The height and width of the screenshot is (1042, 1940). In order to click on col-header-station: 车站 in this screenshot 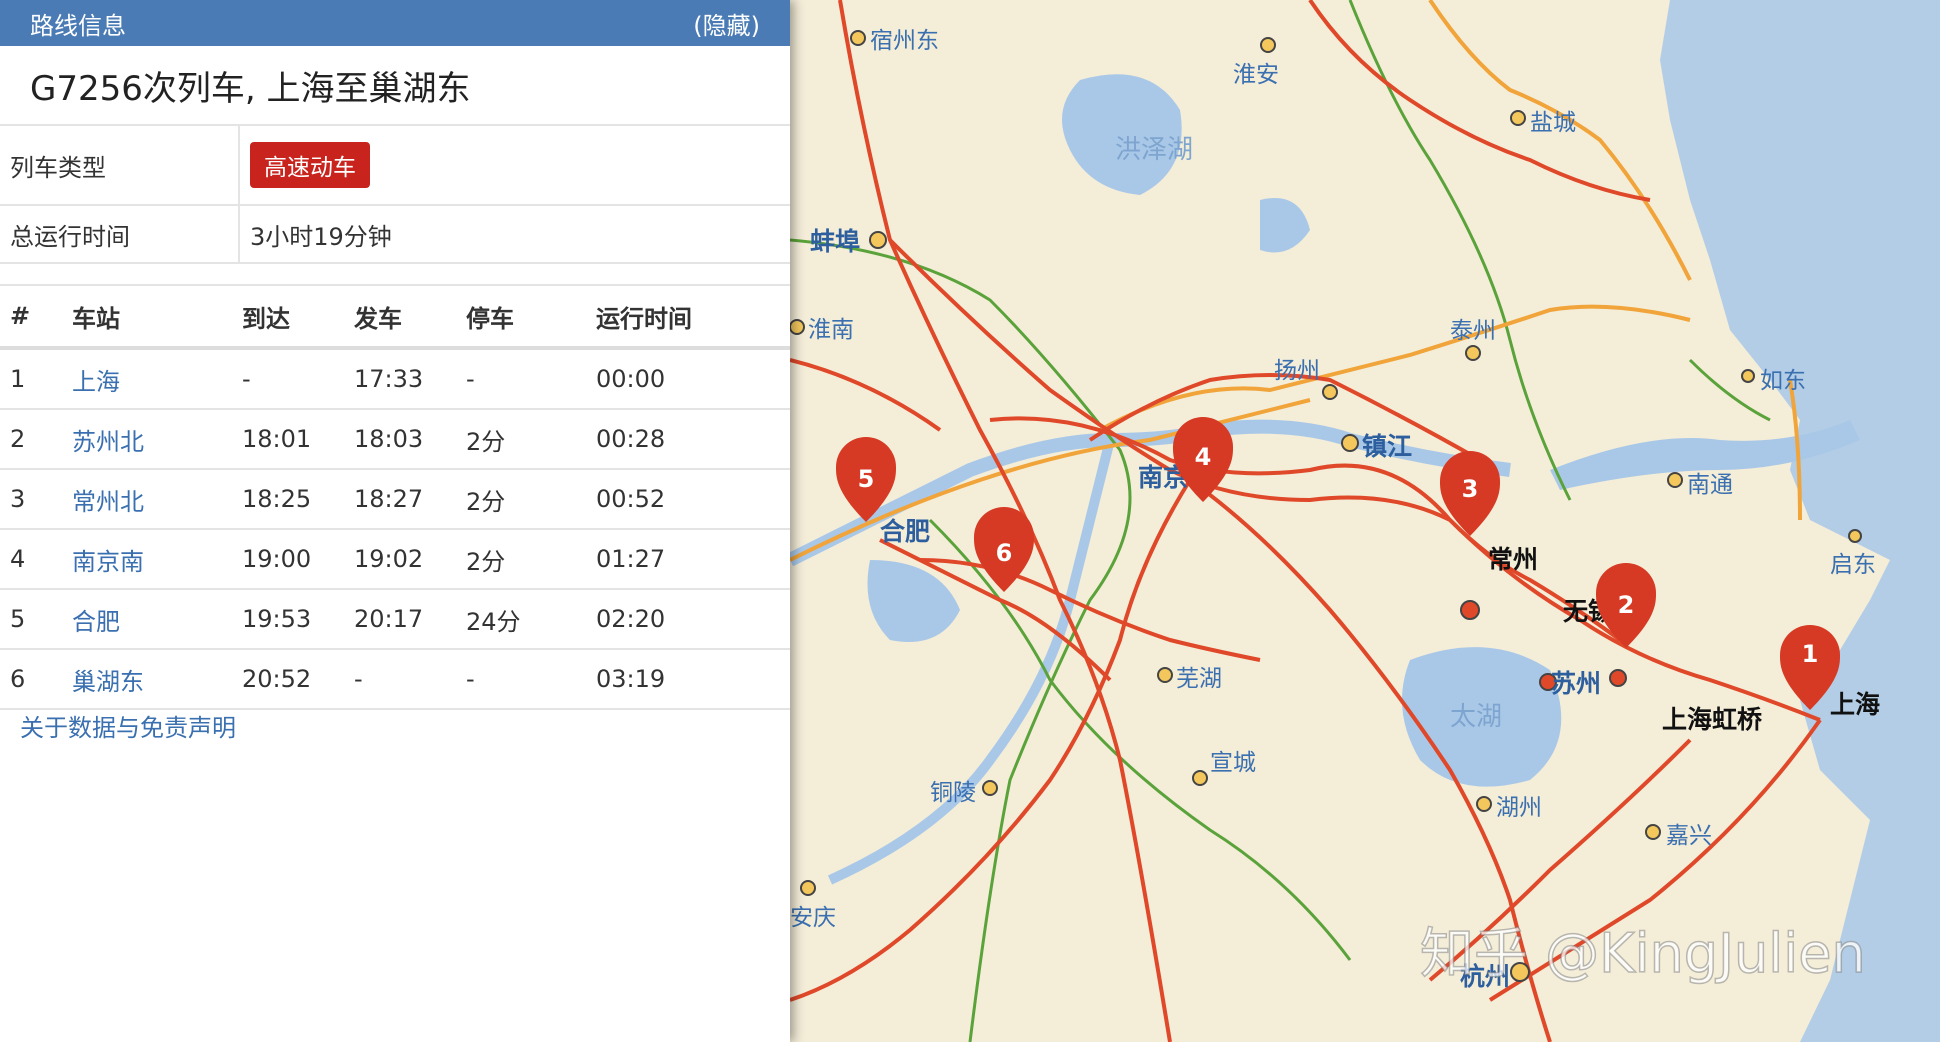, I will do `click(156, 318)`.